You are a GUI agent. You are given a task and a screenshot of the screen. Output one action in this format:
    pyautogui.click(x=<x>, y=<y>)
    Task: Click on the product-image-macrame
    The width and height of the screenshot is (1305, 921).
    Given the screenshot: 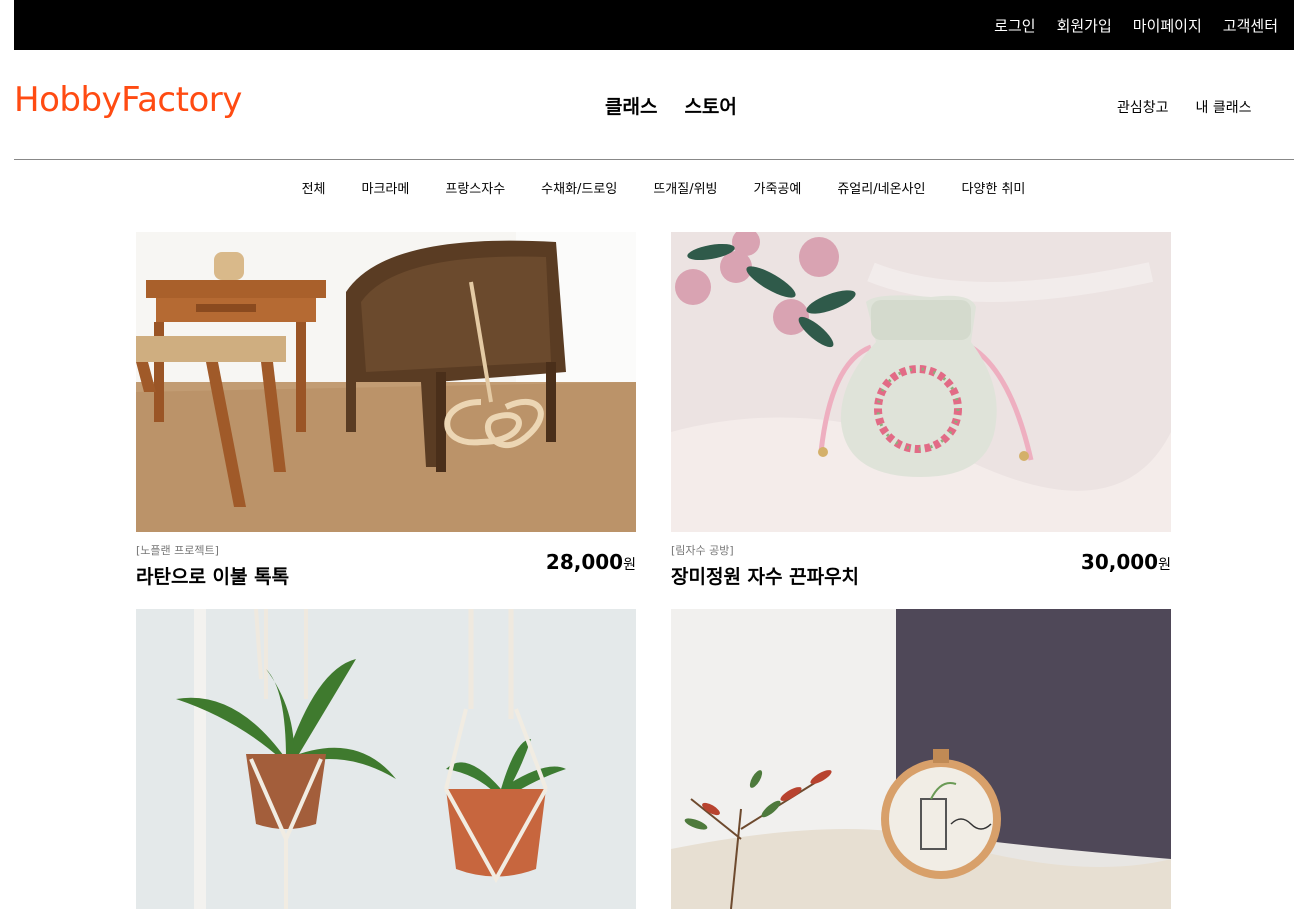 What is the action you would take?
    pyautogui.click(x=386, y=759)
    